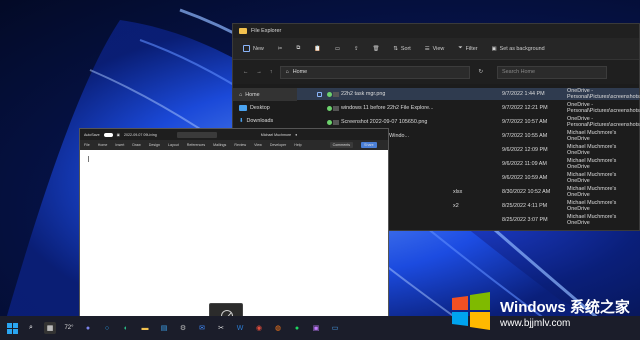  I want to click on tab-home: Home, so click(103, 145).